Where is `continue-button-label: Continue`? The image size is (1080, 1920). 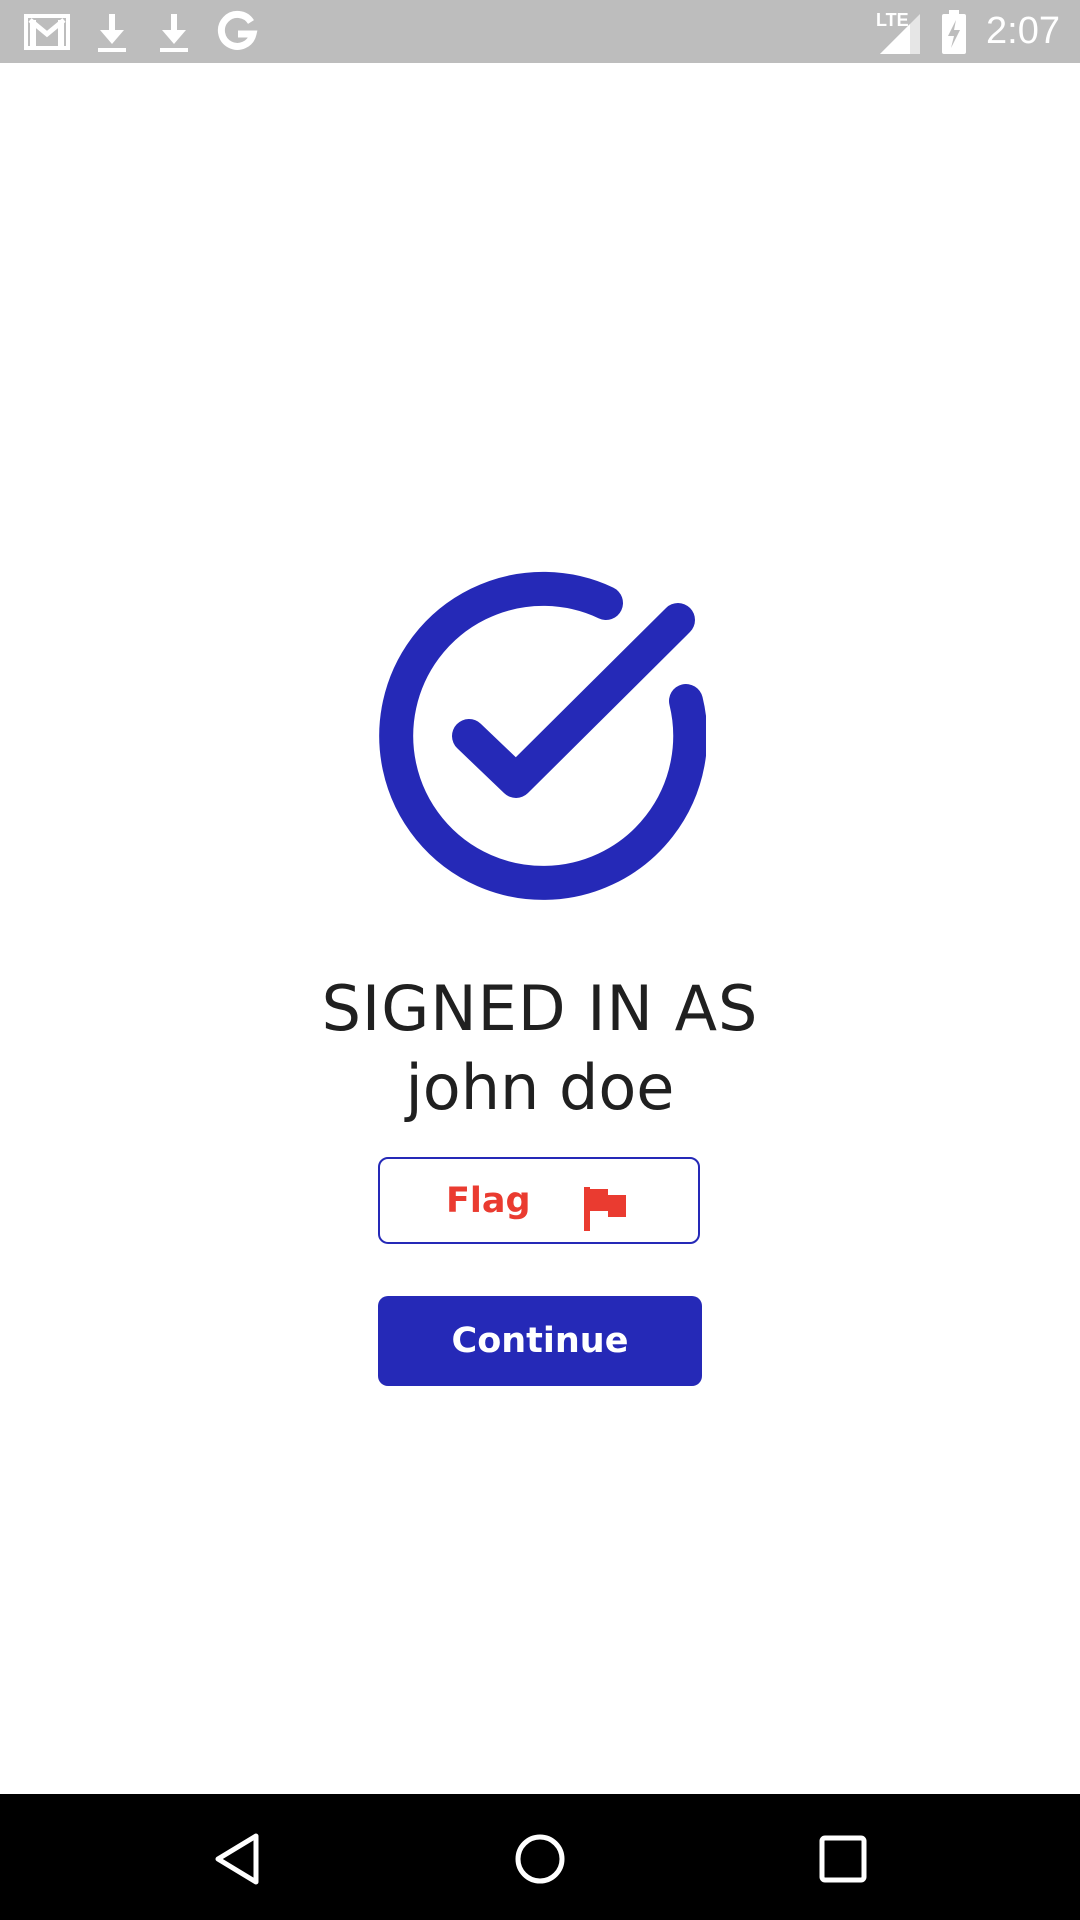
continue-button-label: Continue is located at coordinates (540, 1341).